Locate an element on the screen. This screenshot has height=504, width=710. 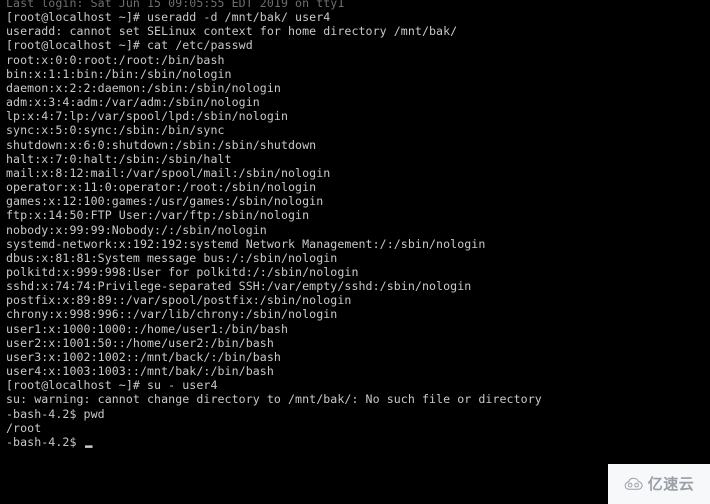
terminal-line: root:x:0:0:root:/root:/bin/bash is located at coordinates (115, 59).